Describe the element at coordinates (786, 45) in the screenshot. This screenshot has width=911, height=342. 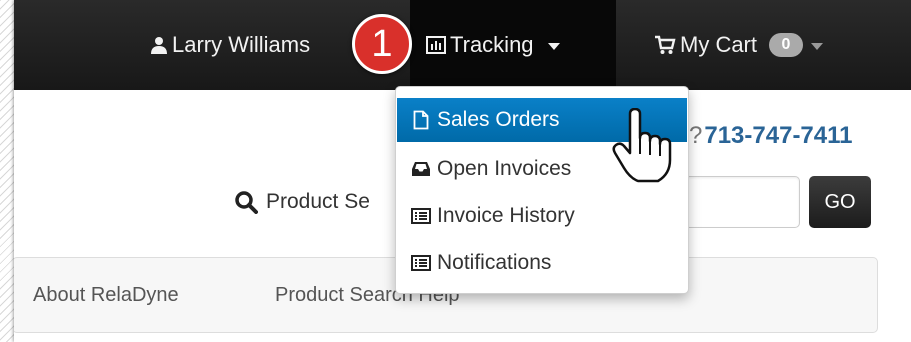
I see `cart-count-badge: 0` at that location.